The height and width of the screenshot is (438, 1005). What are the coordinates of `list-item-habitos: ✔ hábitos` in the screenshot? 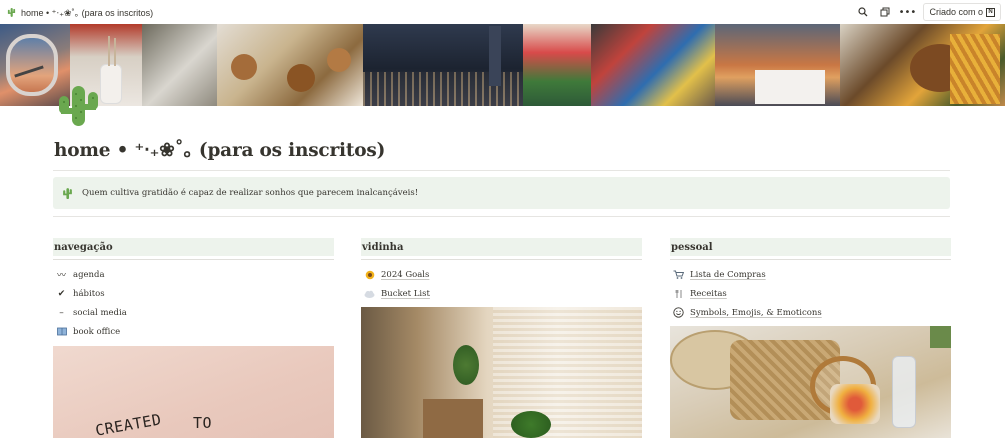 It's located at (193, 293).